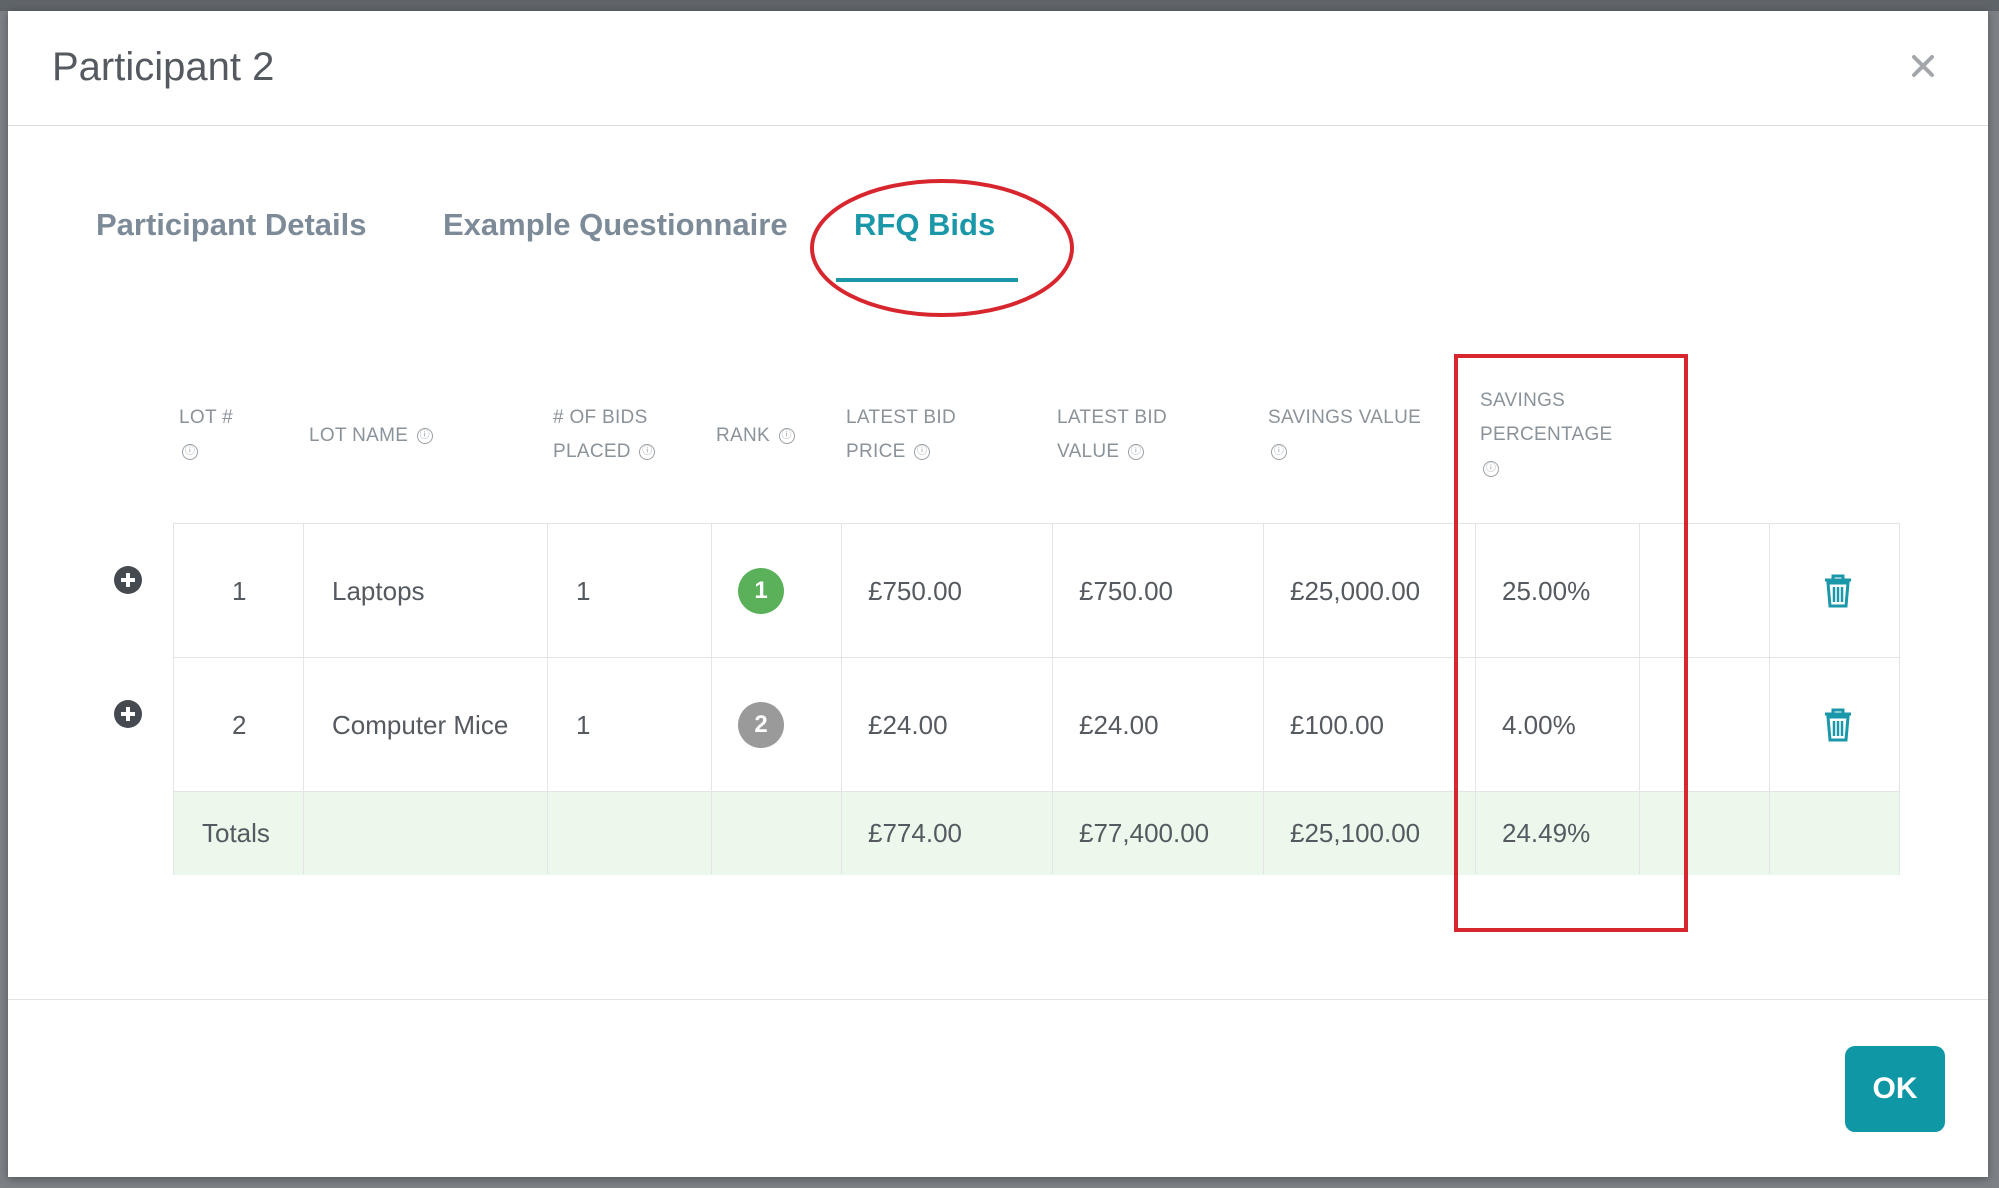 This screenshot has height=1188, width=1999. Describe the element at coordinates (901, 435) in the screenshot. I see `column-header-latest-bid-price: LATEST BID PRICE ⓘ` at that location.